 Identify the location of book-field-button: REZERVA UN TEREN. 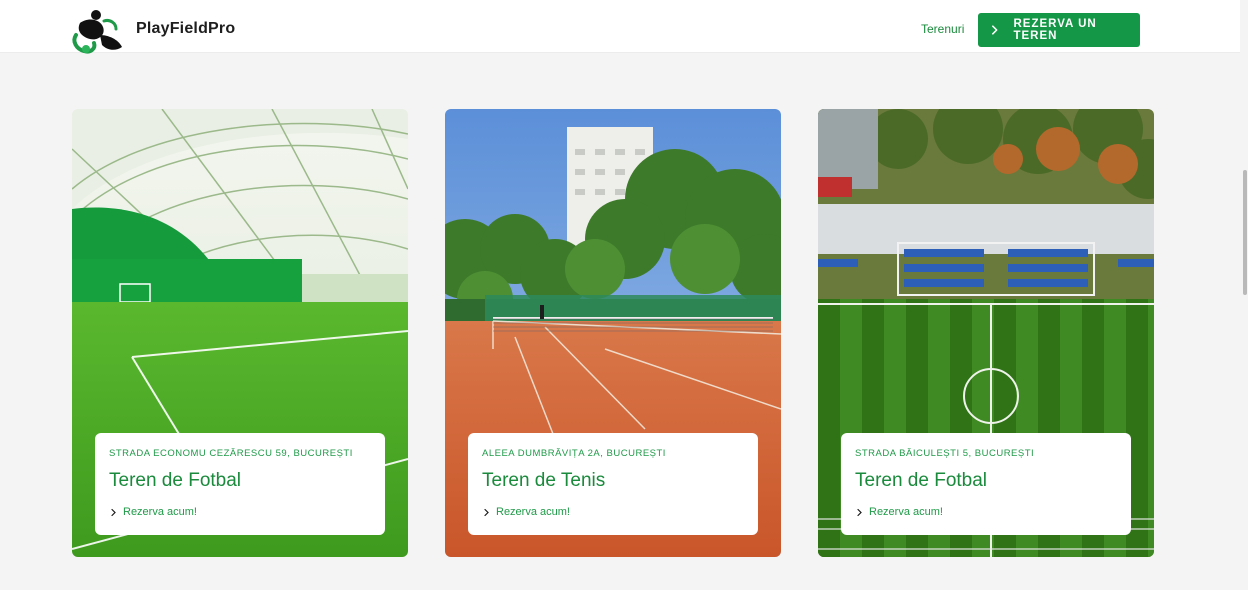
(1059, 30).